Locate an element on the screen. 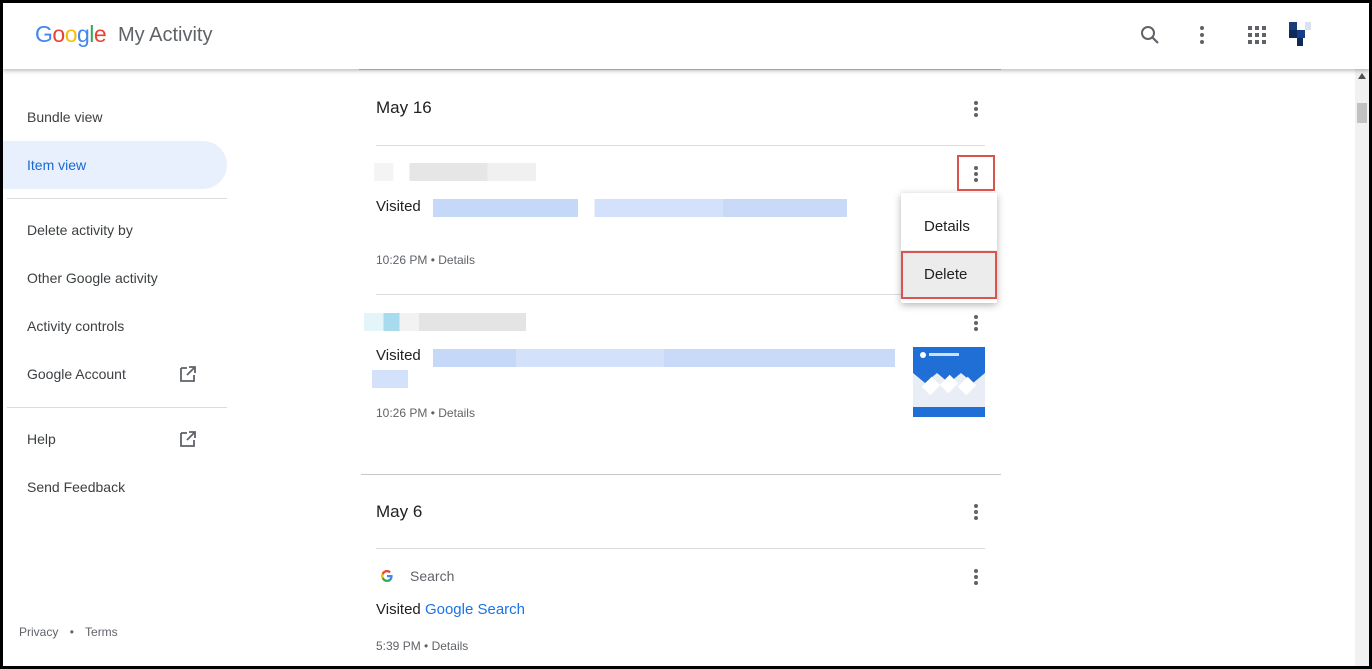 The image size is (1372, 669). sidebar-item-activity-controls: Activity controls is located at coordinates (115, 326).